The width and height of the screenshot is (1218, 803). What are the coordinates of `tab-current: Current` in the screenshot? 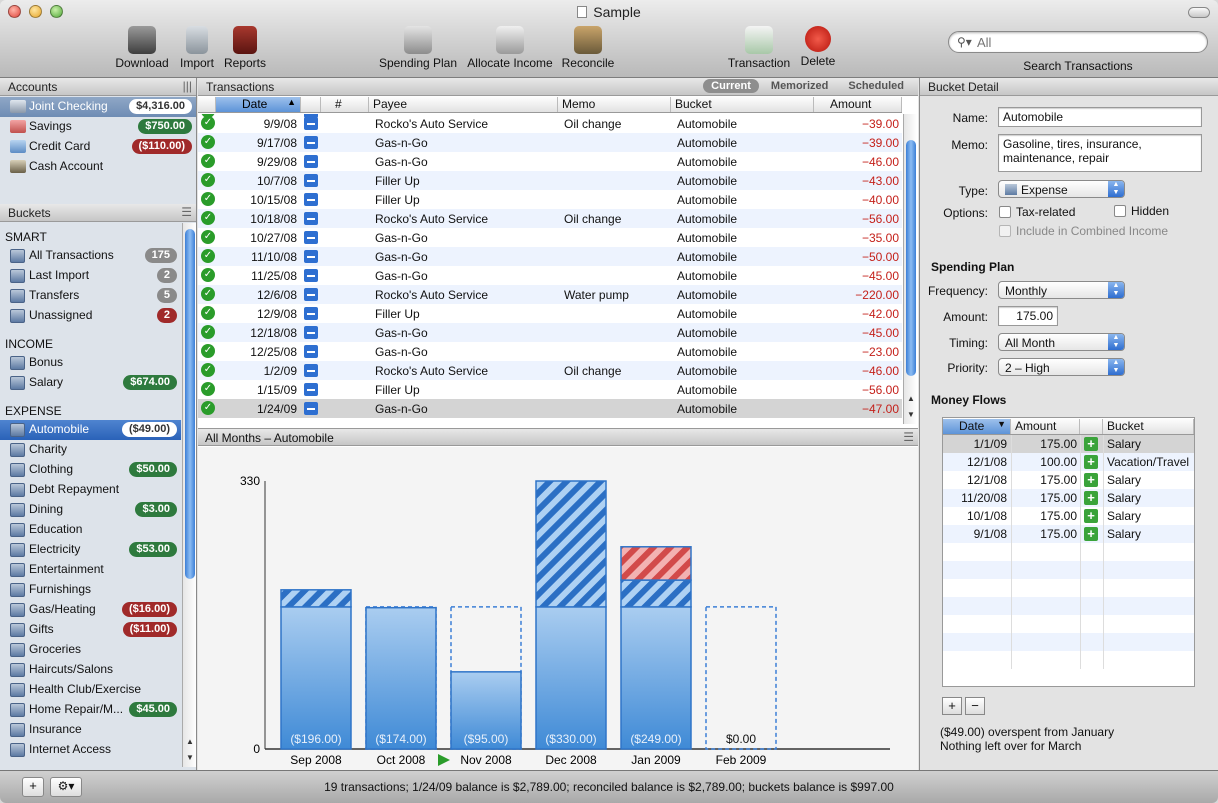 It's located at (731, 86).